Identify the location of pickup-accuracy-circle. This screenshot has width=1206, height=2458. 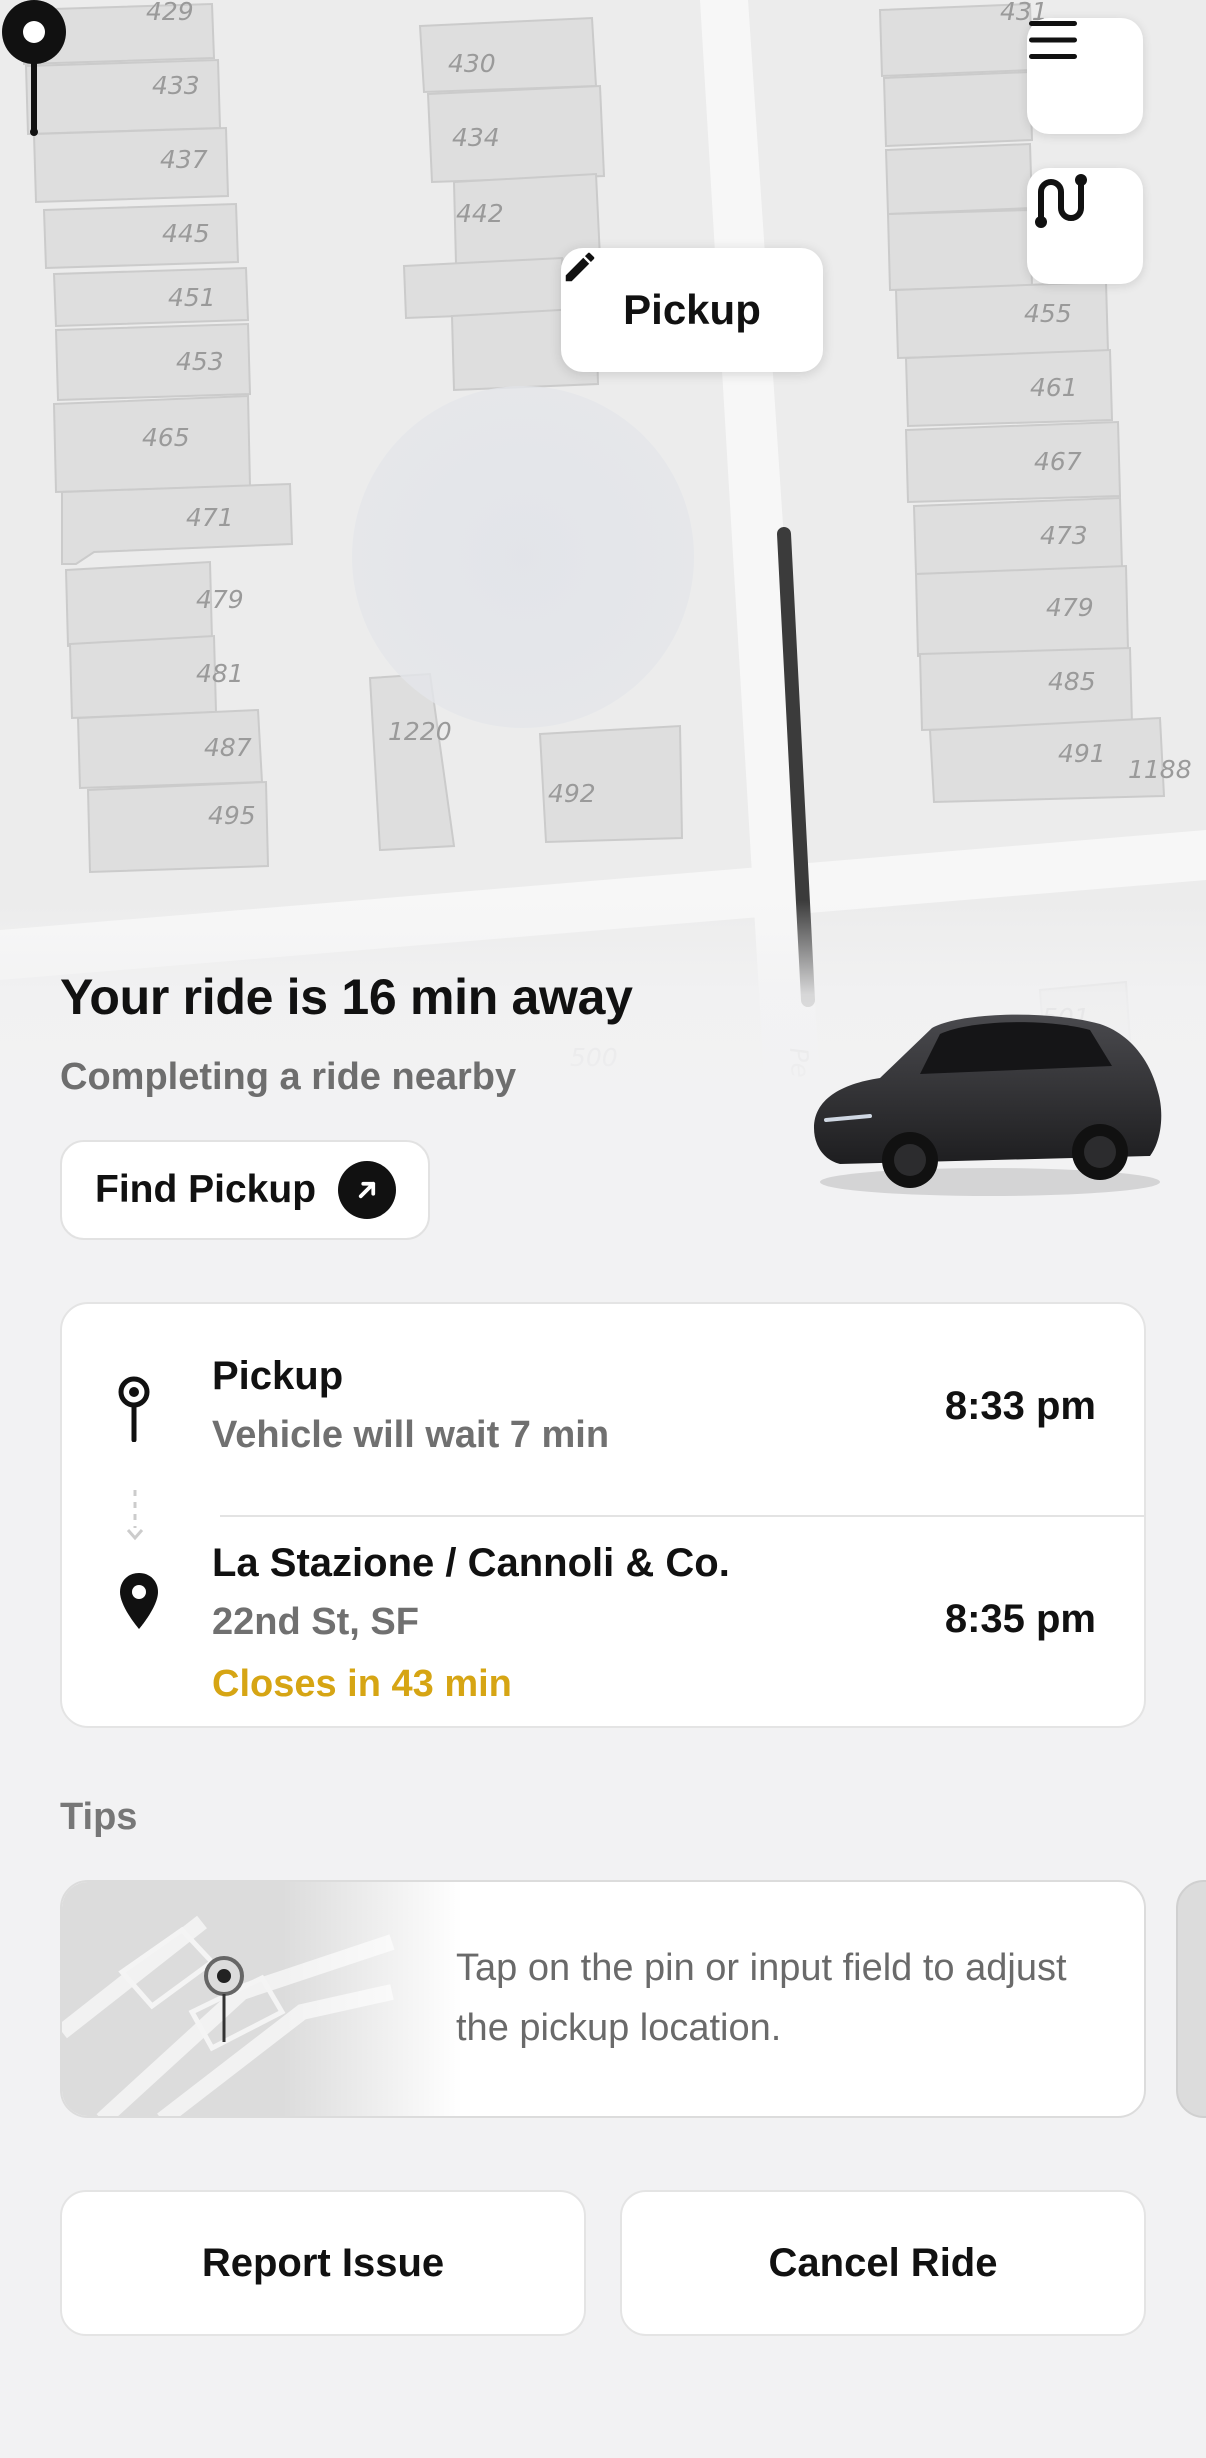
(523, 557).